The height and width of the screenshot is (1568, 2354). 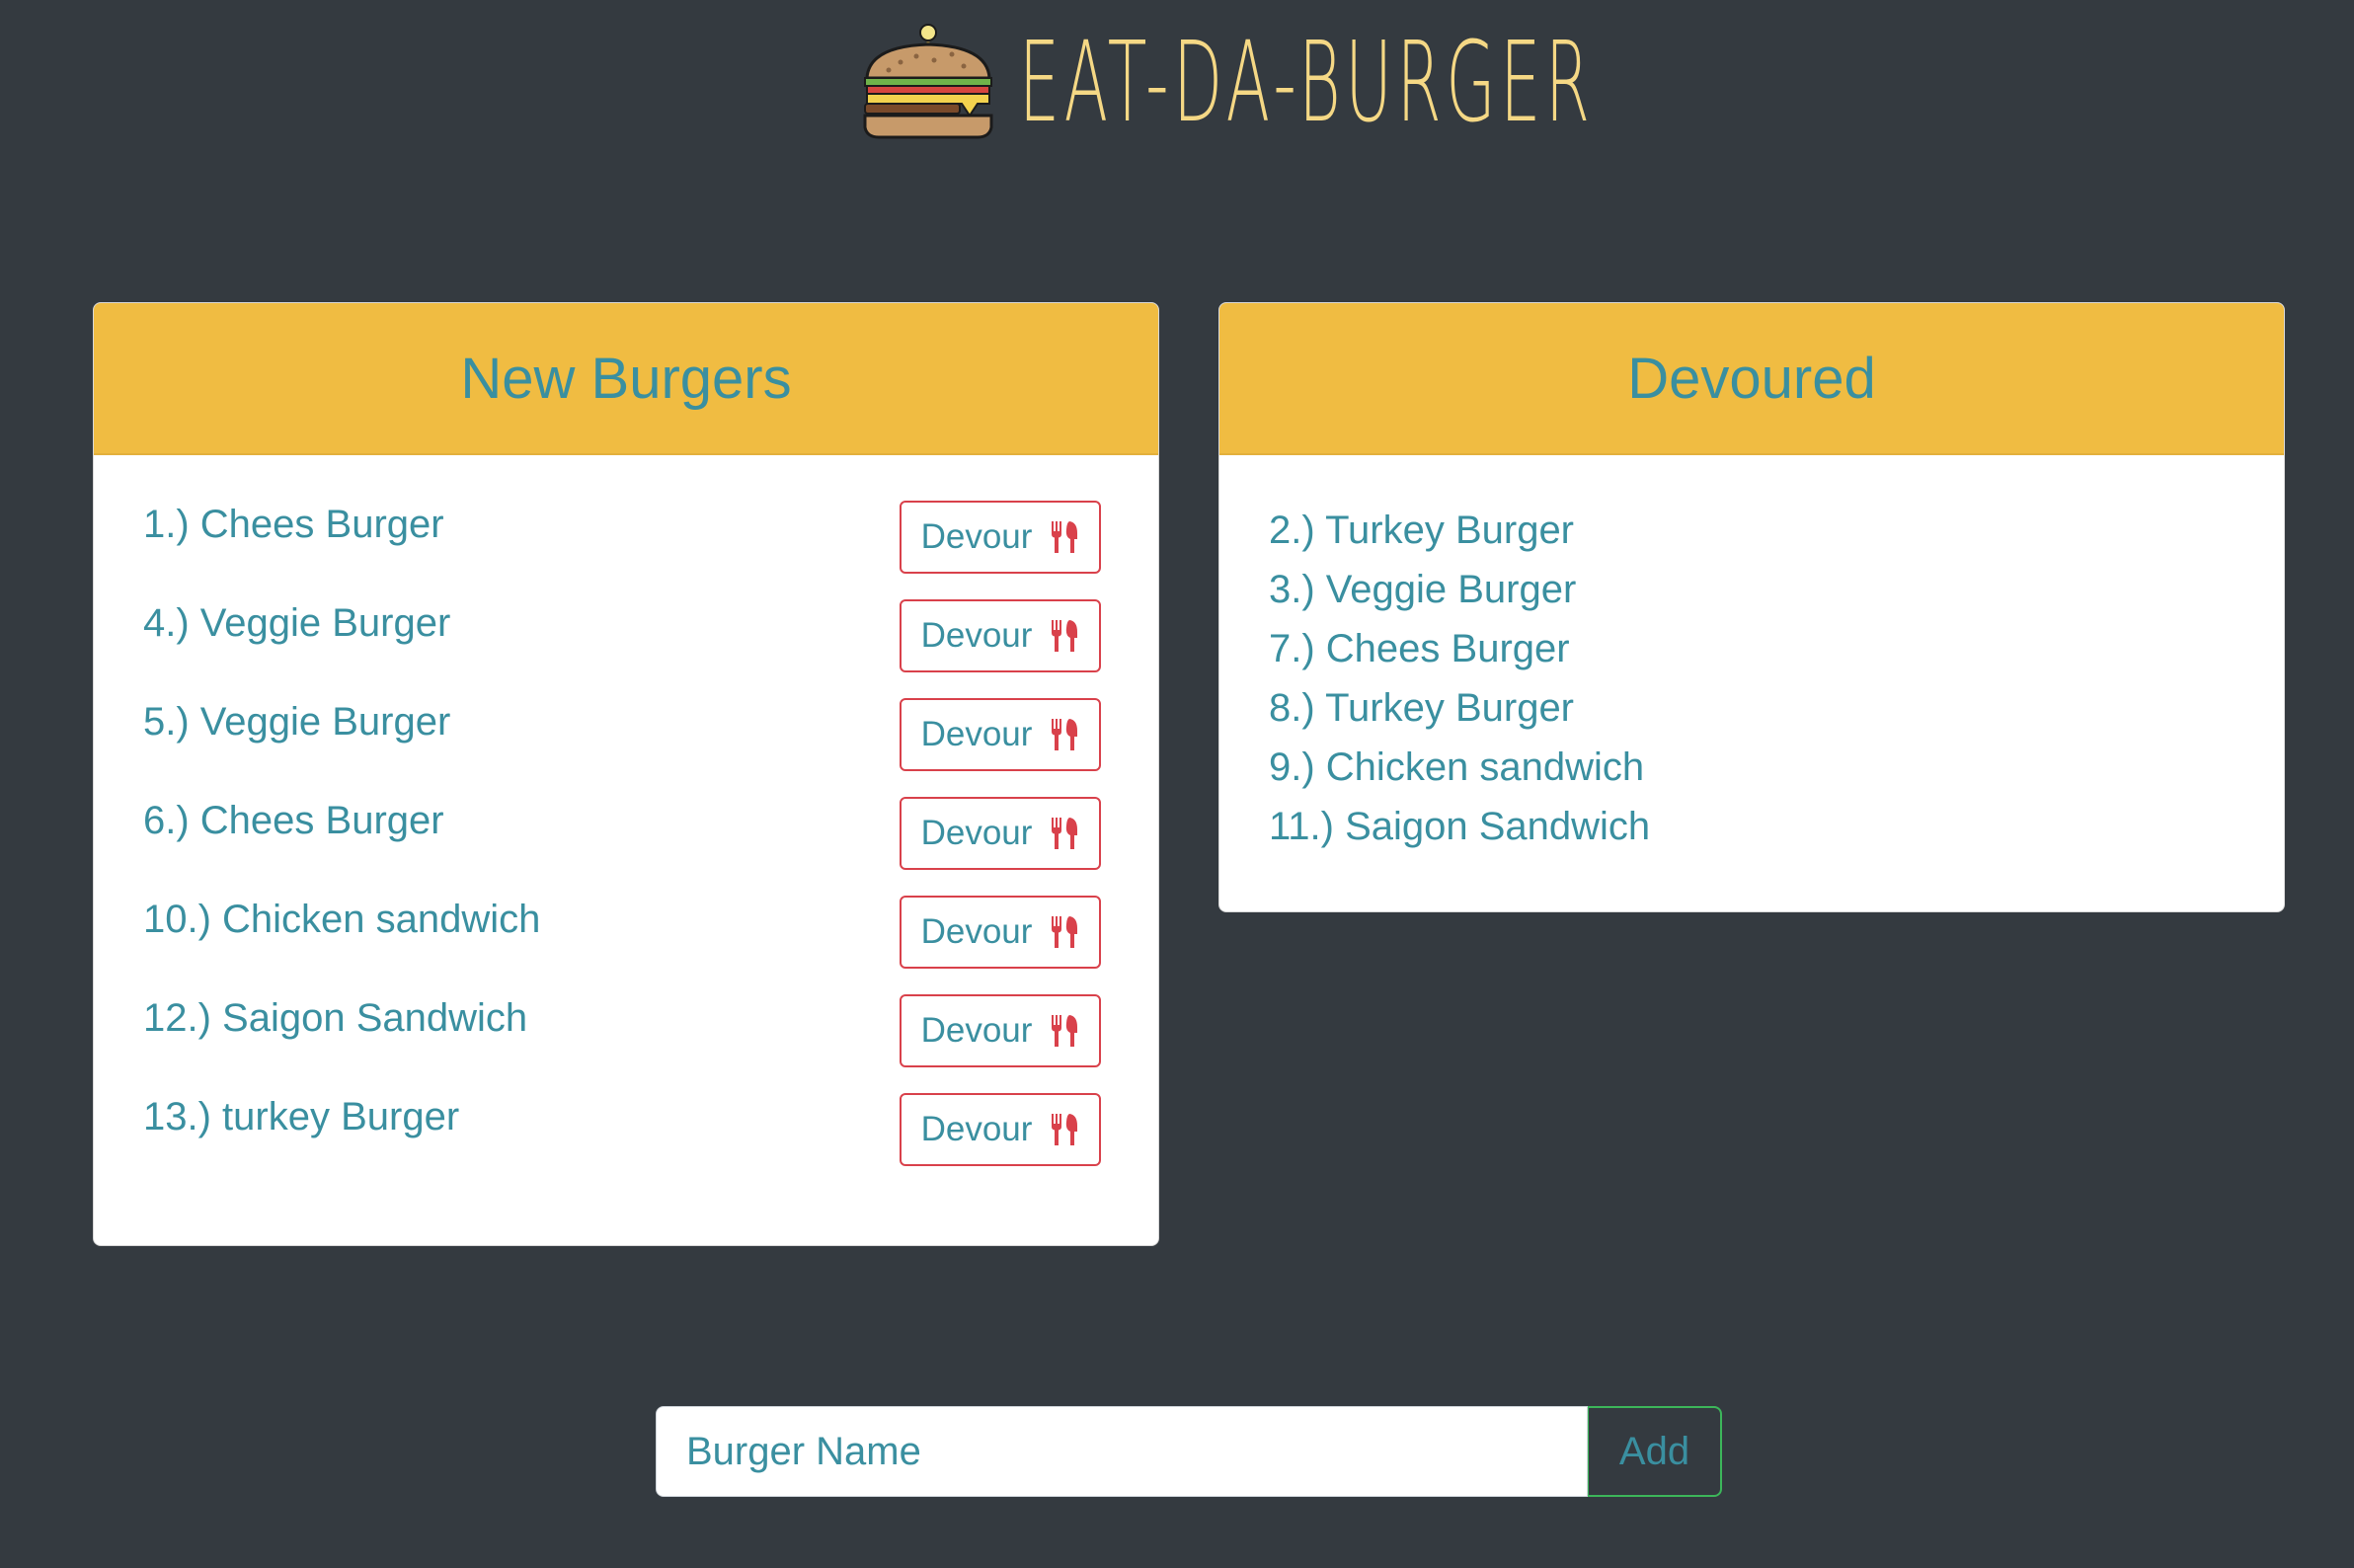 I want to click on site-title: EAT-DA-BURGER, so click(x=1307, y=83).